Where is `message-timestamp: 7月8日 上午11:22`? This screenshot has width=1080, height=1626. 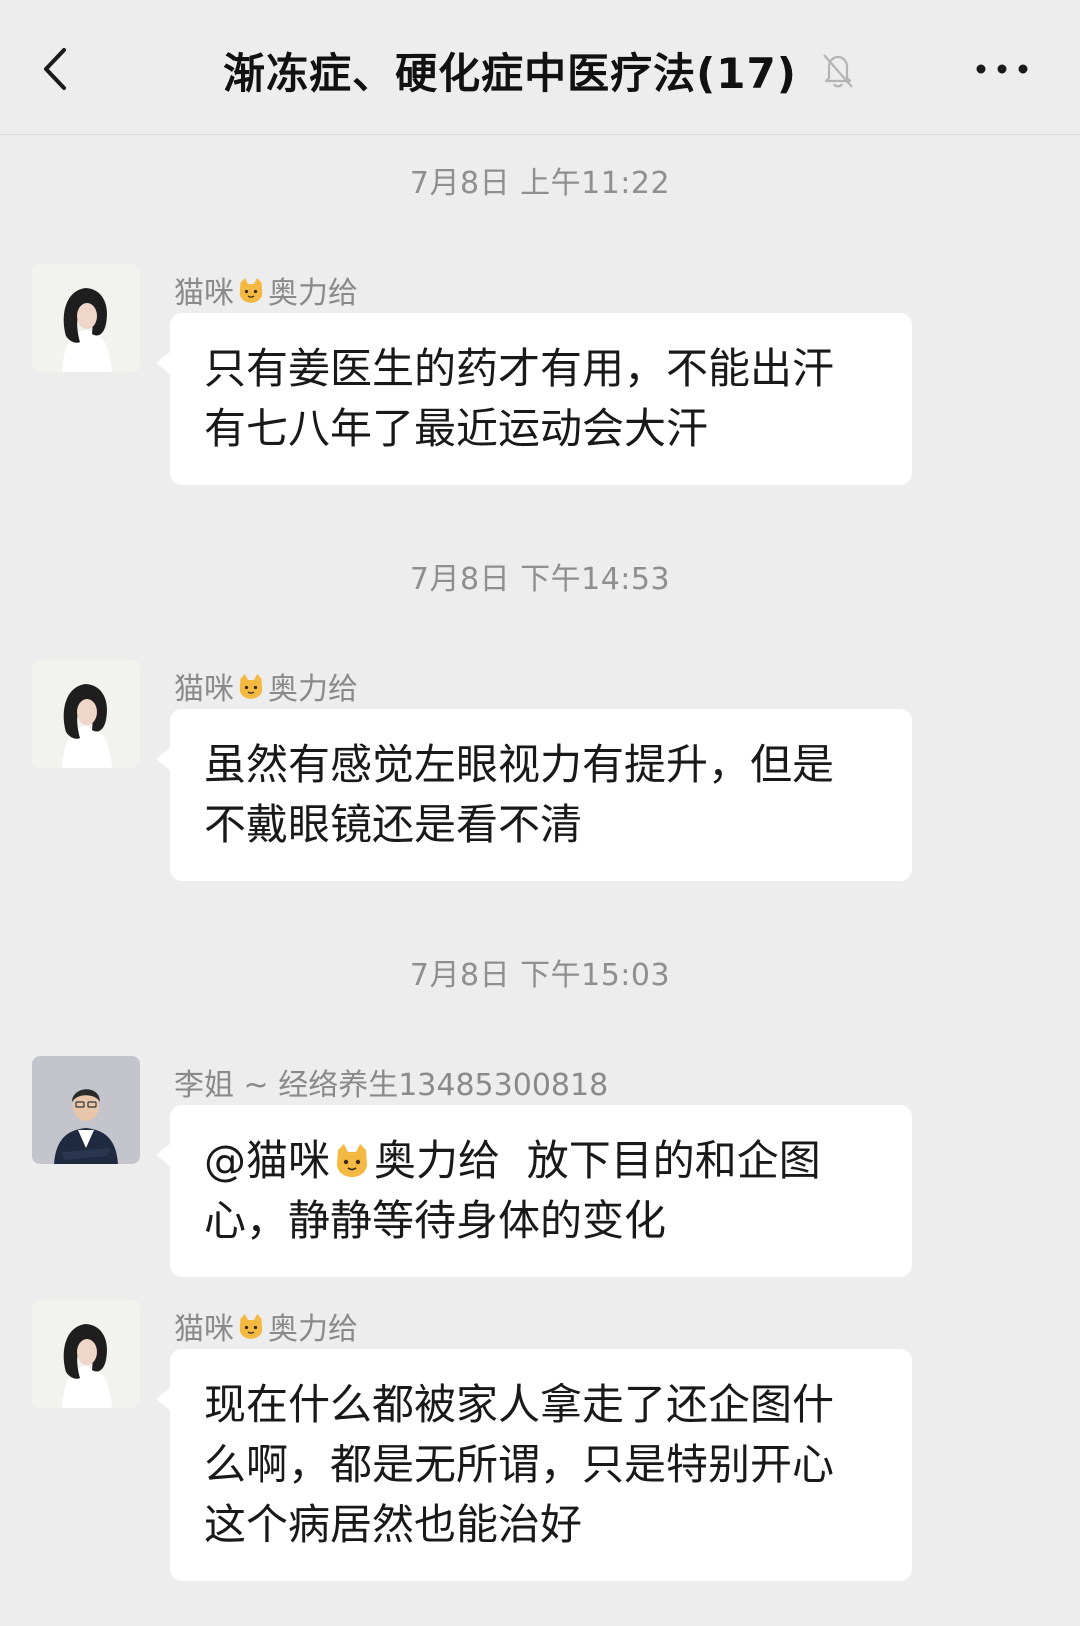 message-timestamp: 7月8日 上午11:22 is located at coordinates (540, 183).